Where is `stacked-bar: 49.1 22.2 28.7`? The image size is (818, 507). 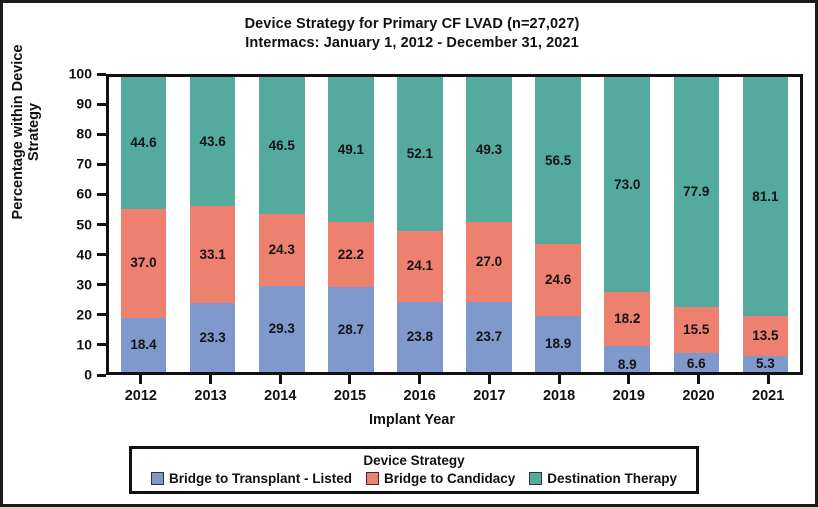
stacked-bar: 49.1 22.2 28.7 is located at coordinates (351, 224).